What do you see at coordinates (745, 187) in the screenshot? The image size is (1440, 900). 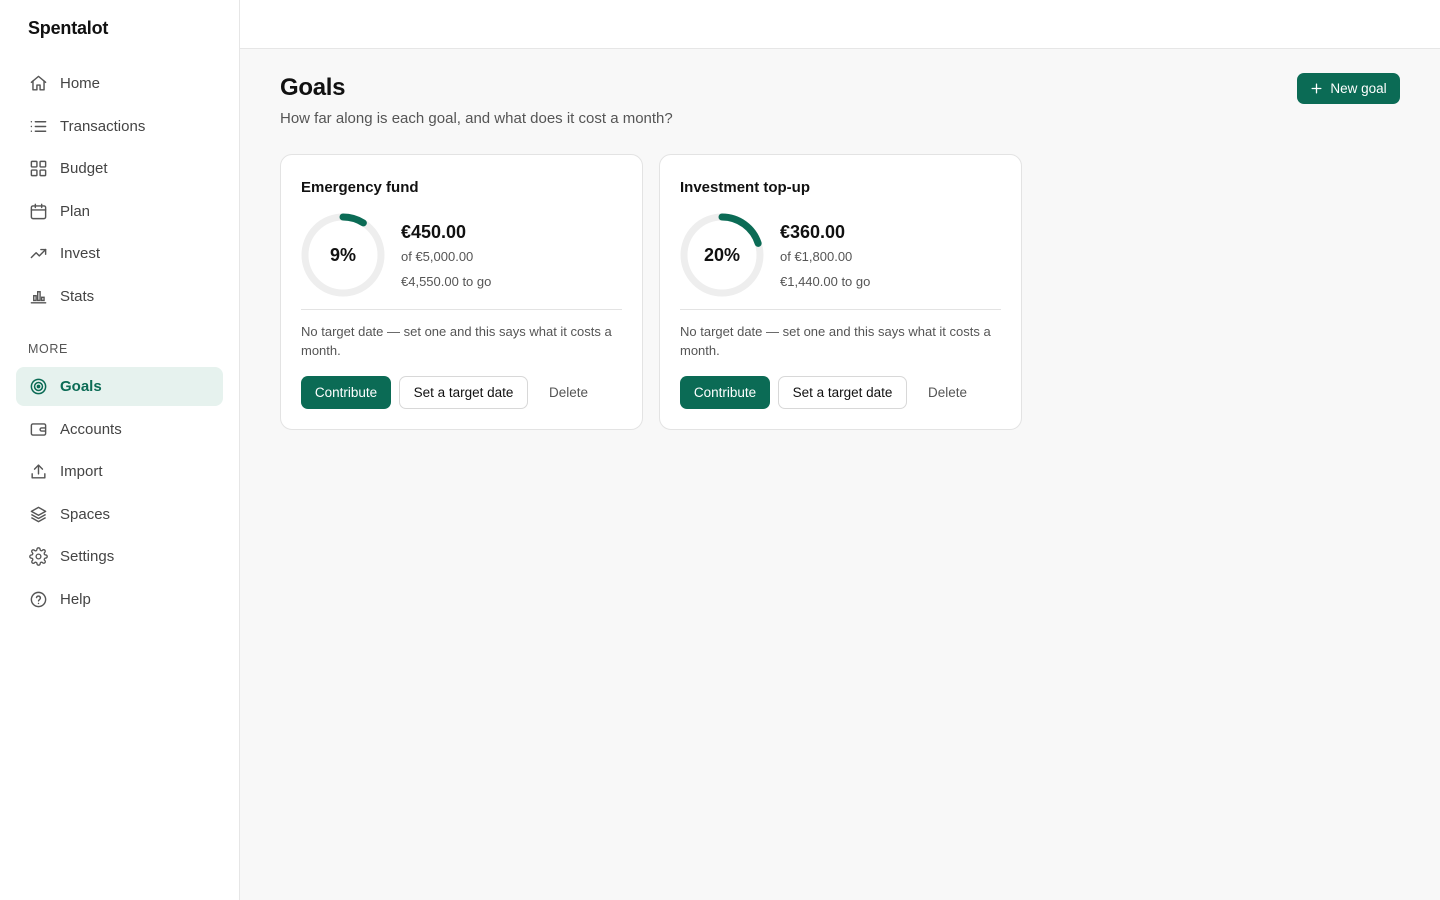 I see `goal-name: Investment top-up` at bounding box center [745, 187].